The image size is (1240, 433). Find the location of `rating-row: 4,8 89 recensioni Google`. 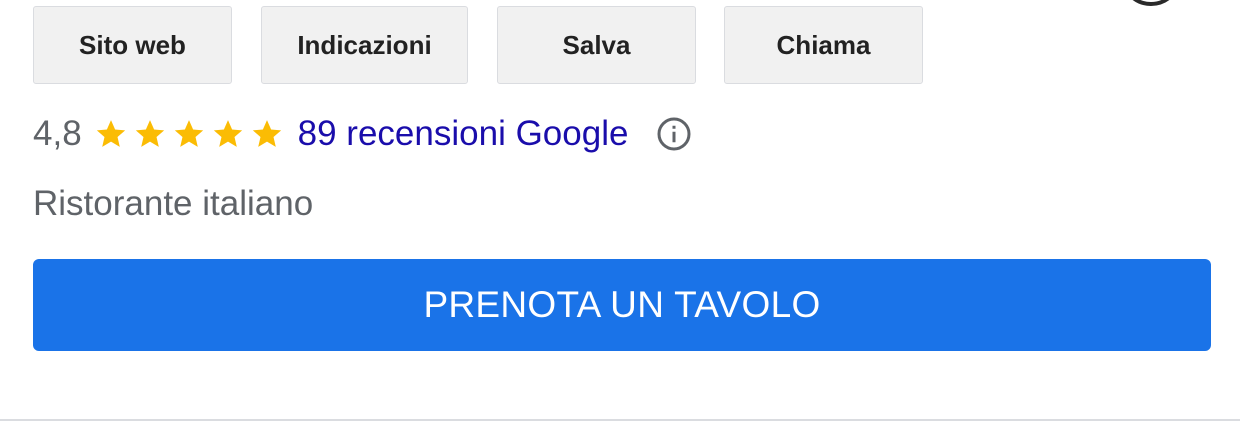

rating-row: 4,8 89 recensioni Google is located at coordinates (362, 134).